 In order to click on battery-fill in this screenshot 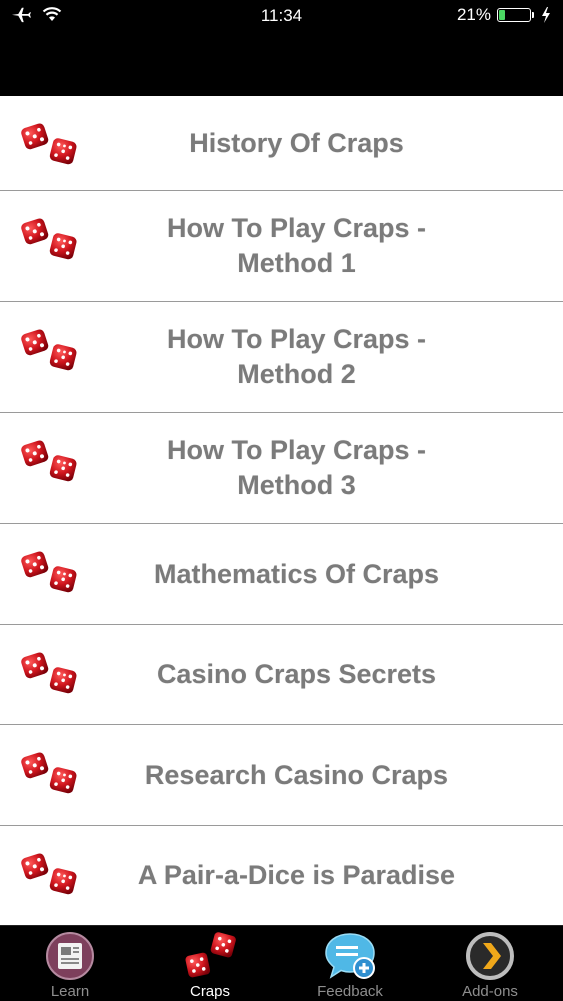, I will do `click(502, 15)`.